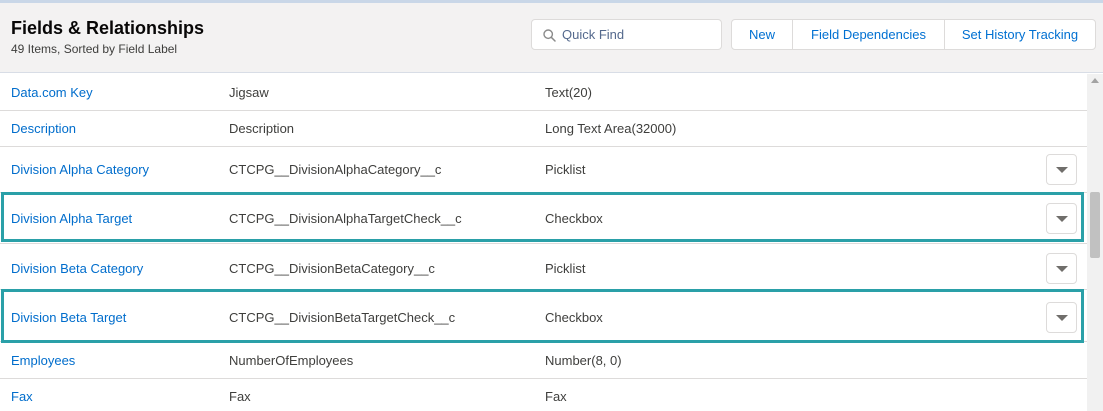  I want to click on field-label-link: Division Alpha Category, so click(80, 169).